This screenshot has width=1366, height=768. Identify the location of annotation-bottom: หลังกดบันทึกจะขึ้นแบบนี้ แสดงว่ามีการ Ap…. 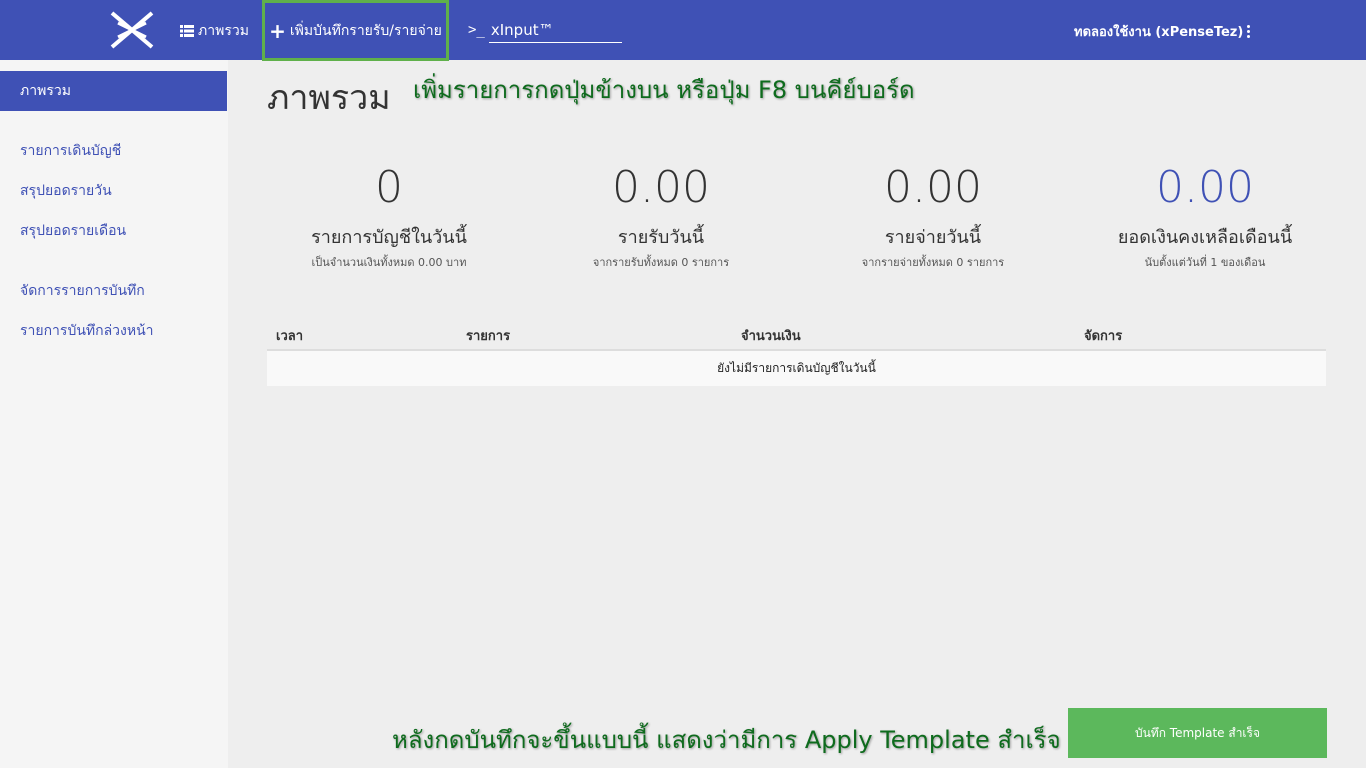
(749, 740).